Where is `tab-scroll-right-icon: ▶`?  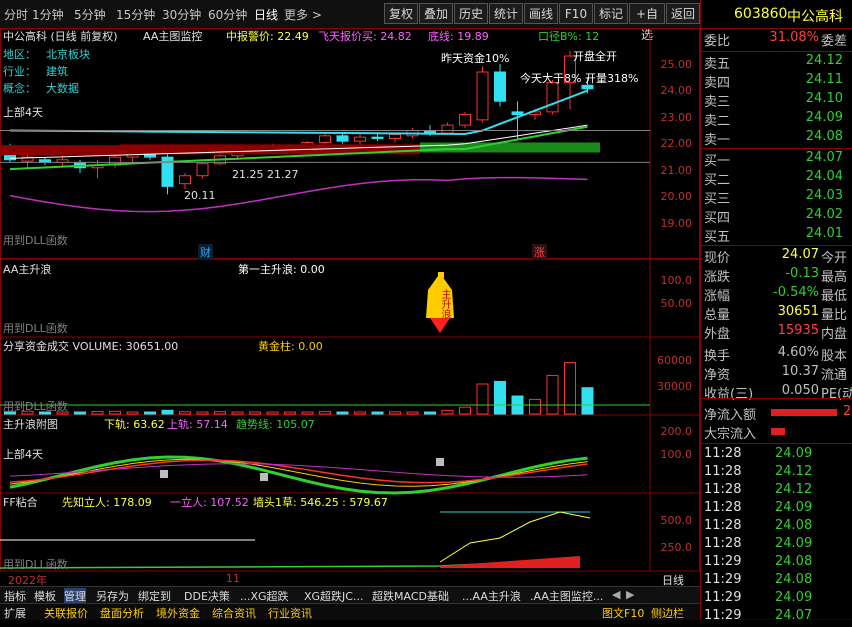
tab-scroll-right-icon: ▶ is located at coordinates (630, 594).